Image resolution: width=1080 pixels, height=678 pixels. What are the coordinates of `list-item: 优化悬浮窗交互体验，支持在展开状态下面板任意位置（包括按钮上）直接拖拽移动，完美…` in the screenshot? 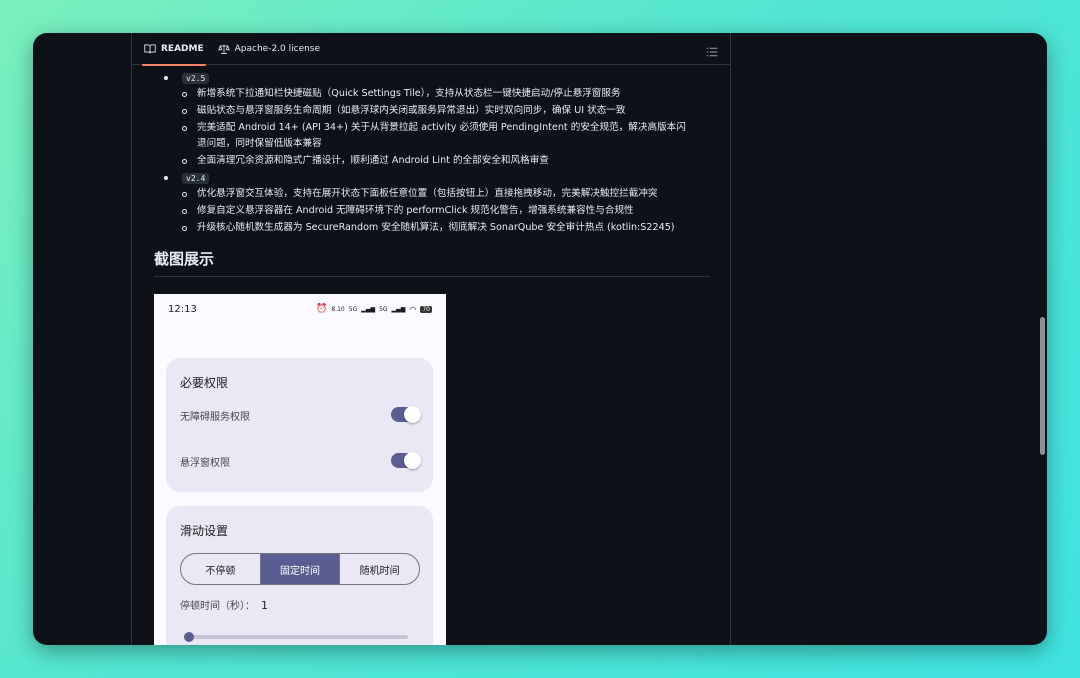 It's located at (445, 194).